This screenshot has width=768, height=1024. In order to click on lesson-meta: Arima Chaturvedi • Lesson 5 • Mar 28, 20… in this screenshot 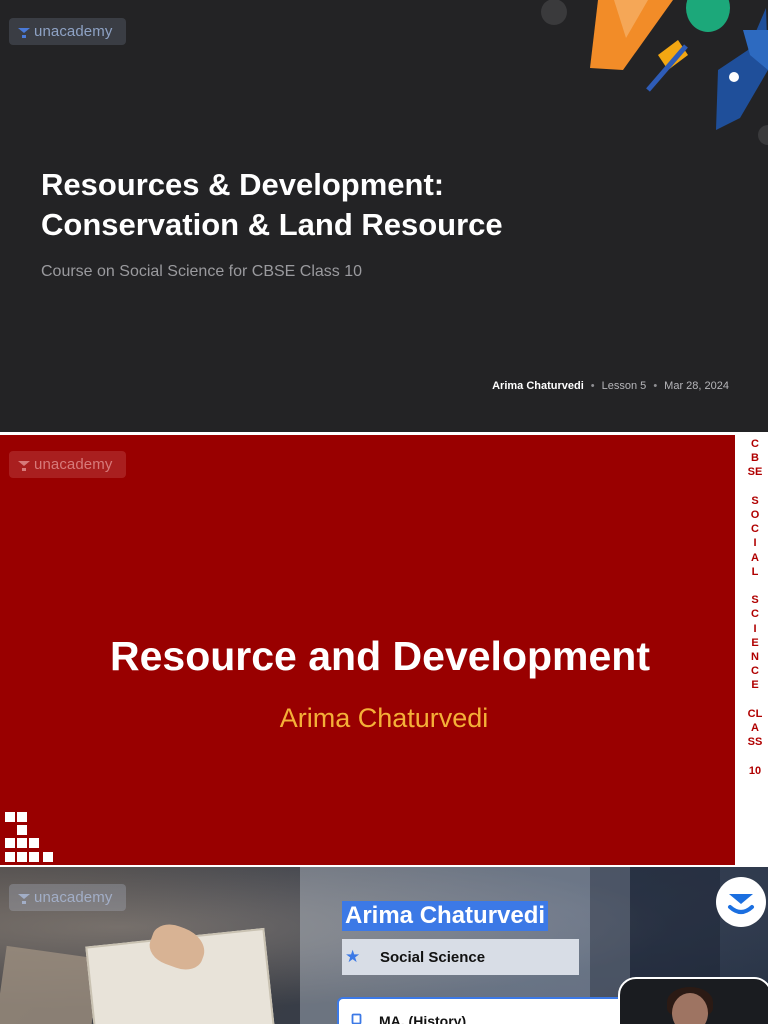, I will do `click(610, 386)`.